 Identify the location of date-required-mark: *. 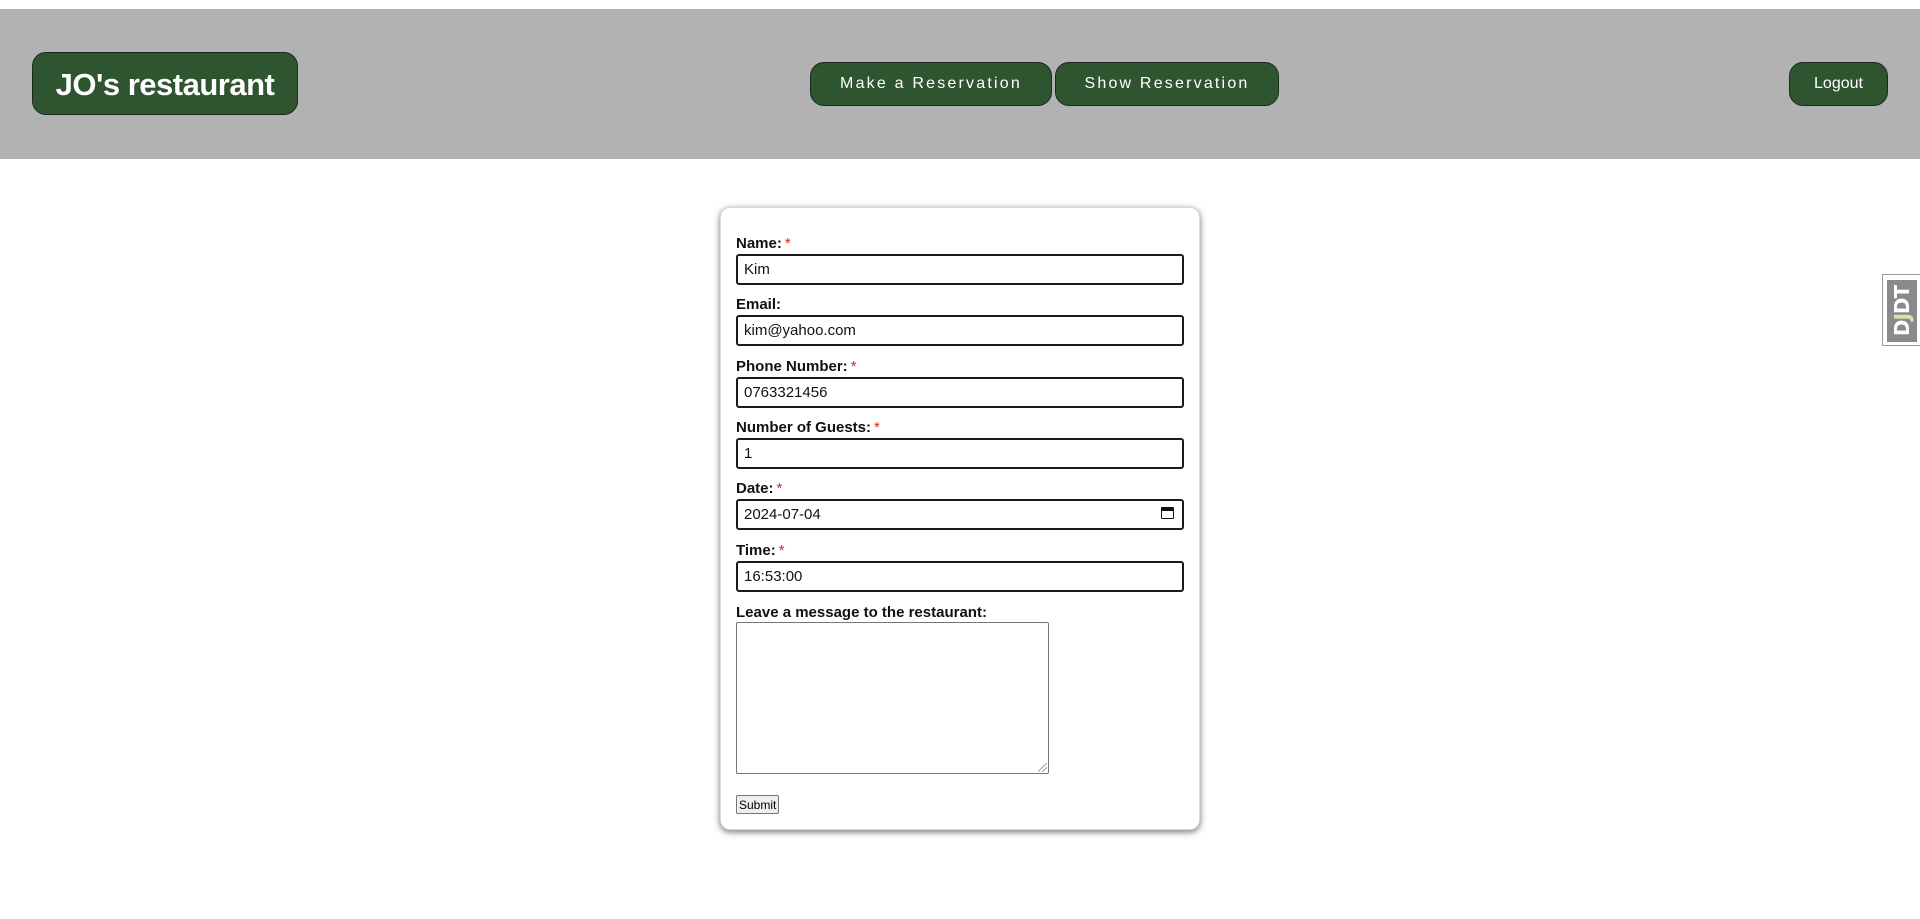
(779, 488).